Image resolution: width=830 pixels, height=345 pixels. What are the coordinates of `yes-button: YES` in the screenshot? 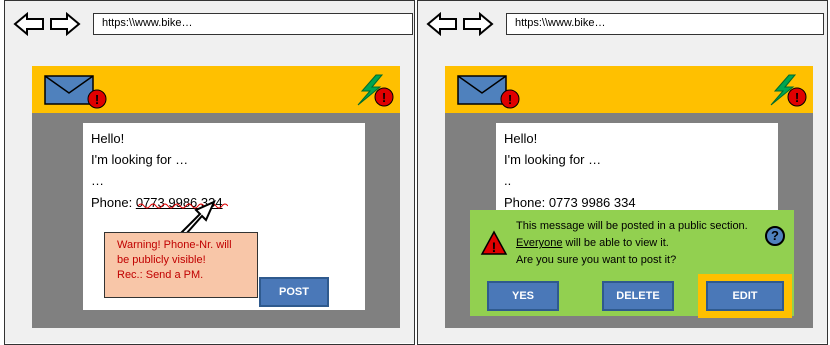 It's located at (523, 296).